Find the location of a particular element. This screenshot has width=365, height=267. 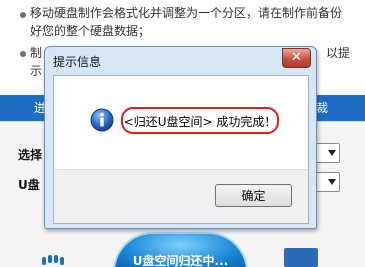

notice-line-2: 好您的整个硬盘数据； is located at coordinates (90, 31).